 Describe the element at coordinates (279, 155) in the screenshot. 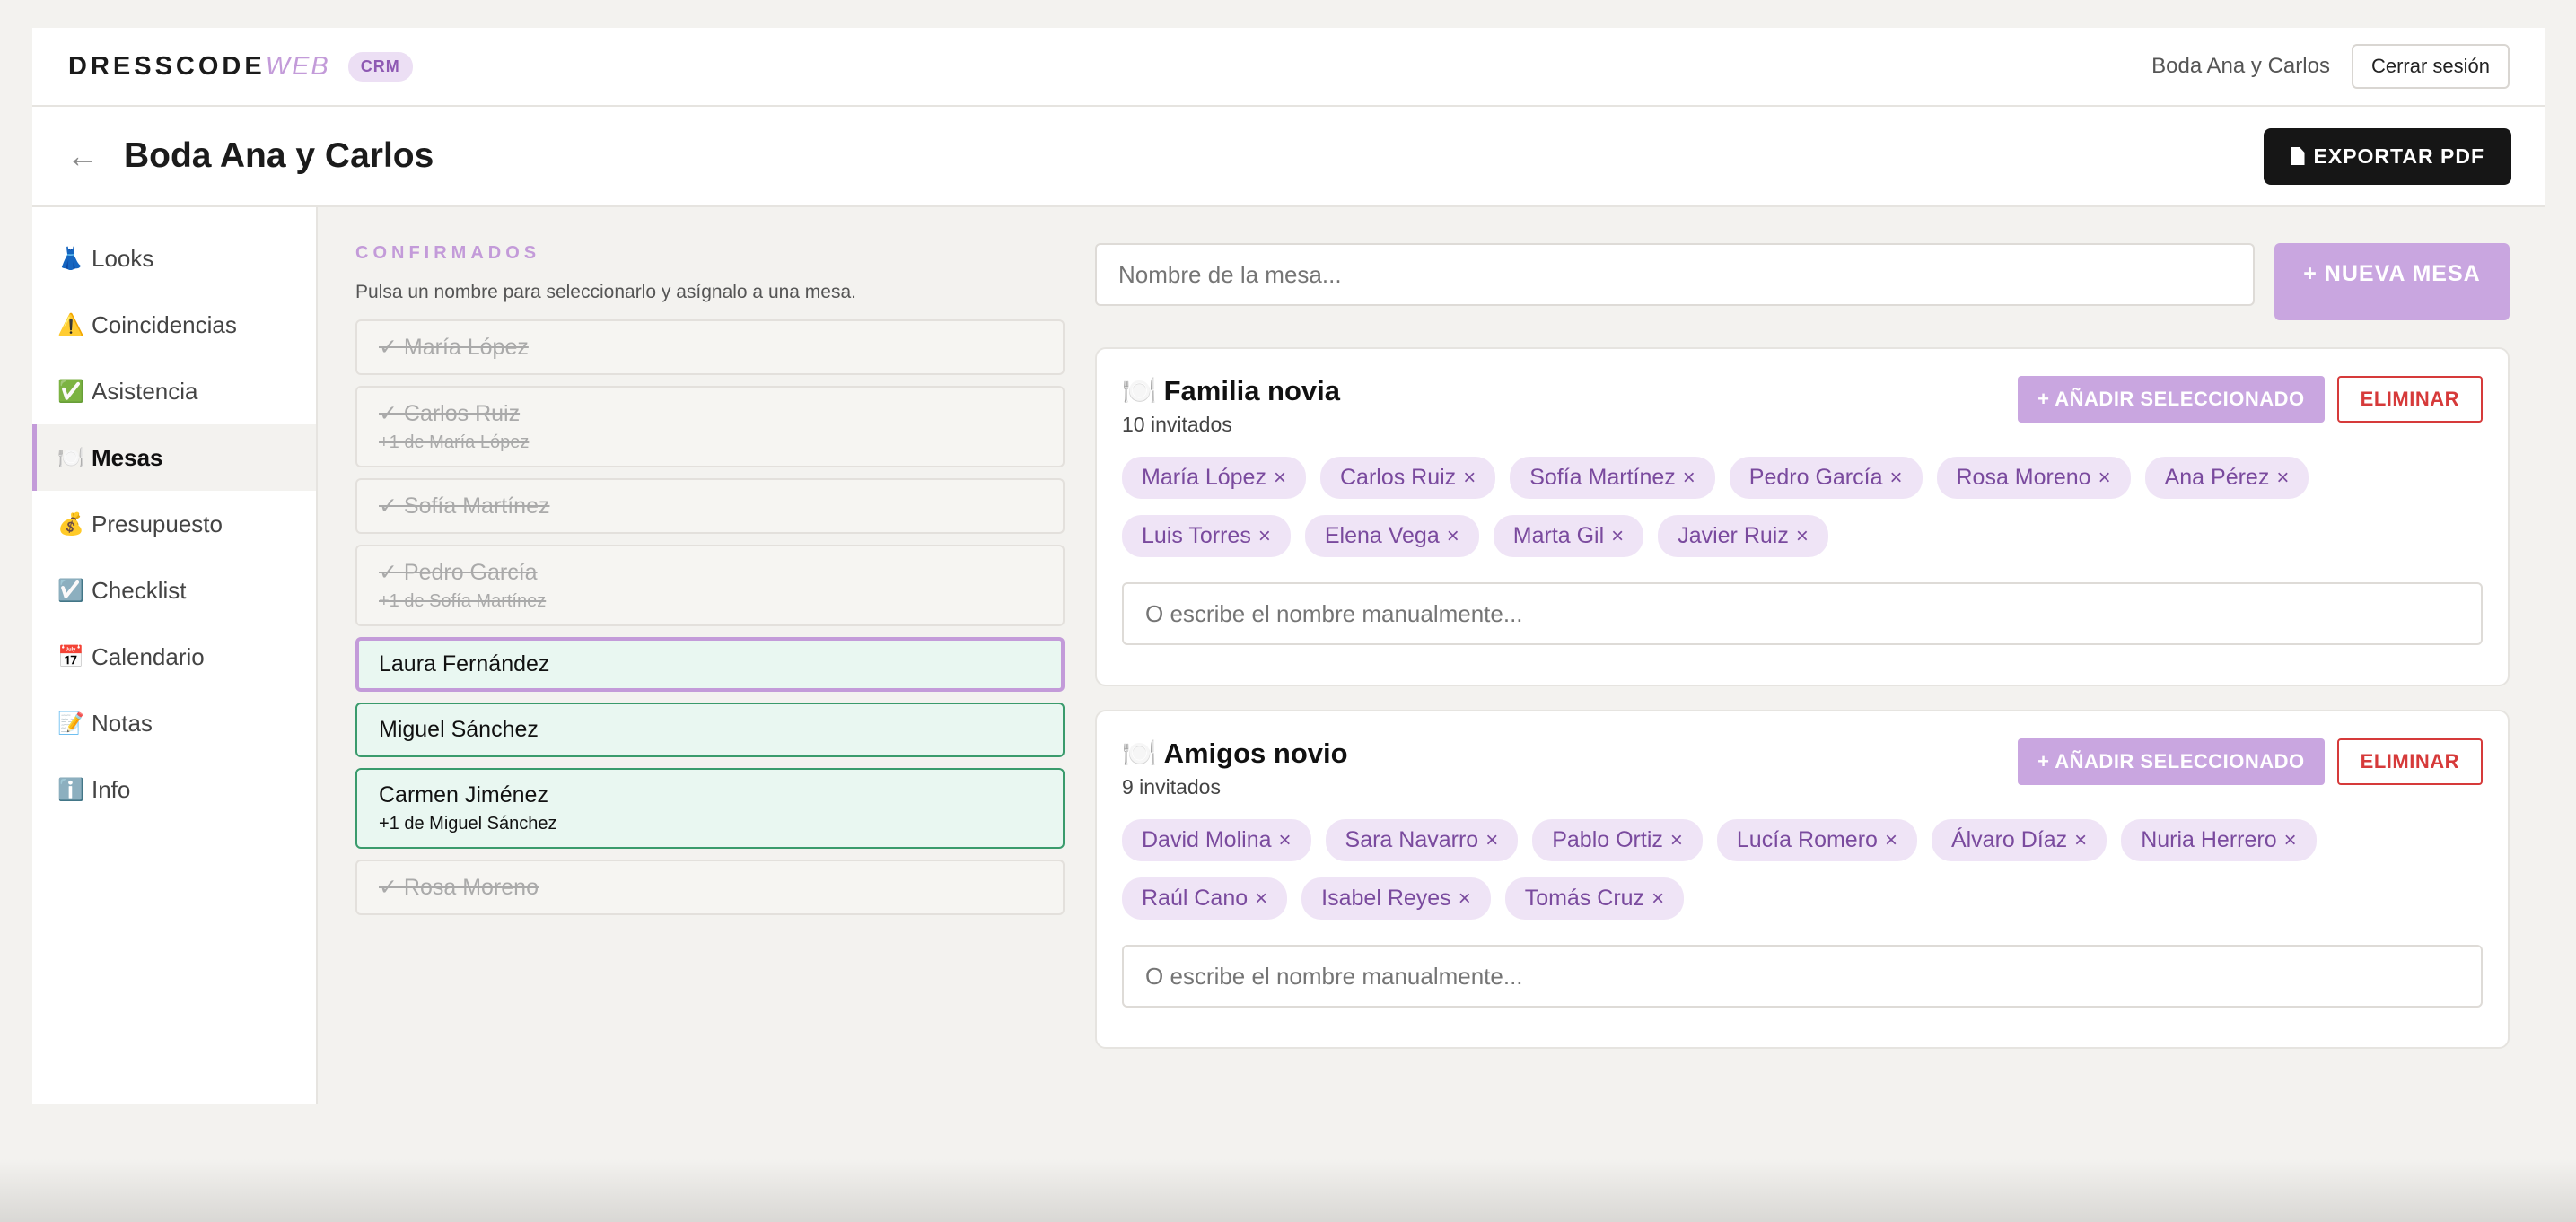

I see `page-title: Boda Ana y Carlos` at that location.